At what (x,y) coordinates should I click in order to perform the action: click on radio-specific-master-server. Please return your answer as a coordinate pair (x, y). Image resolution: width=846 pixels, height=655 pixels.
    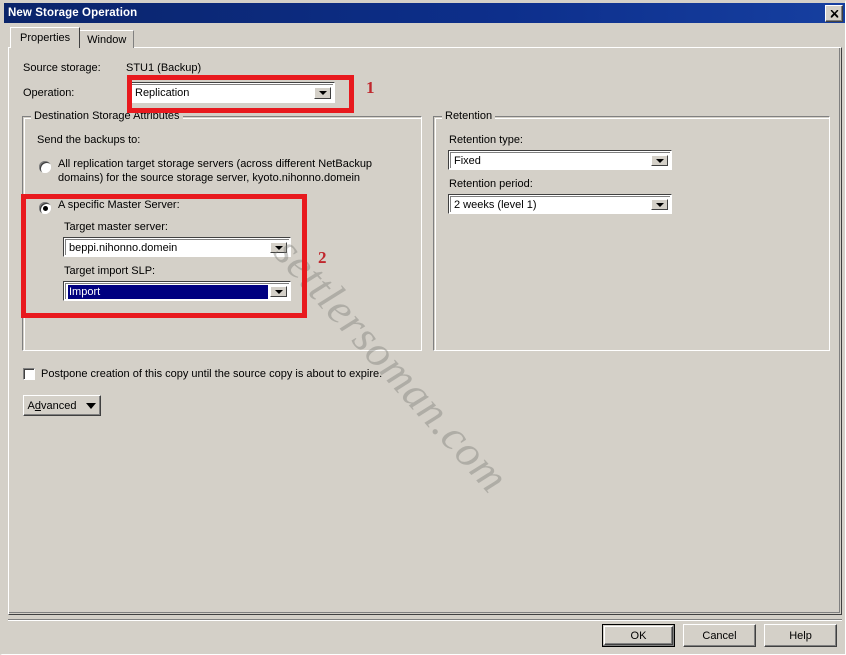
    Looking at the image, I should click on (45, 208).